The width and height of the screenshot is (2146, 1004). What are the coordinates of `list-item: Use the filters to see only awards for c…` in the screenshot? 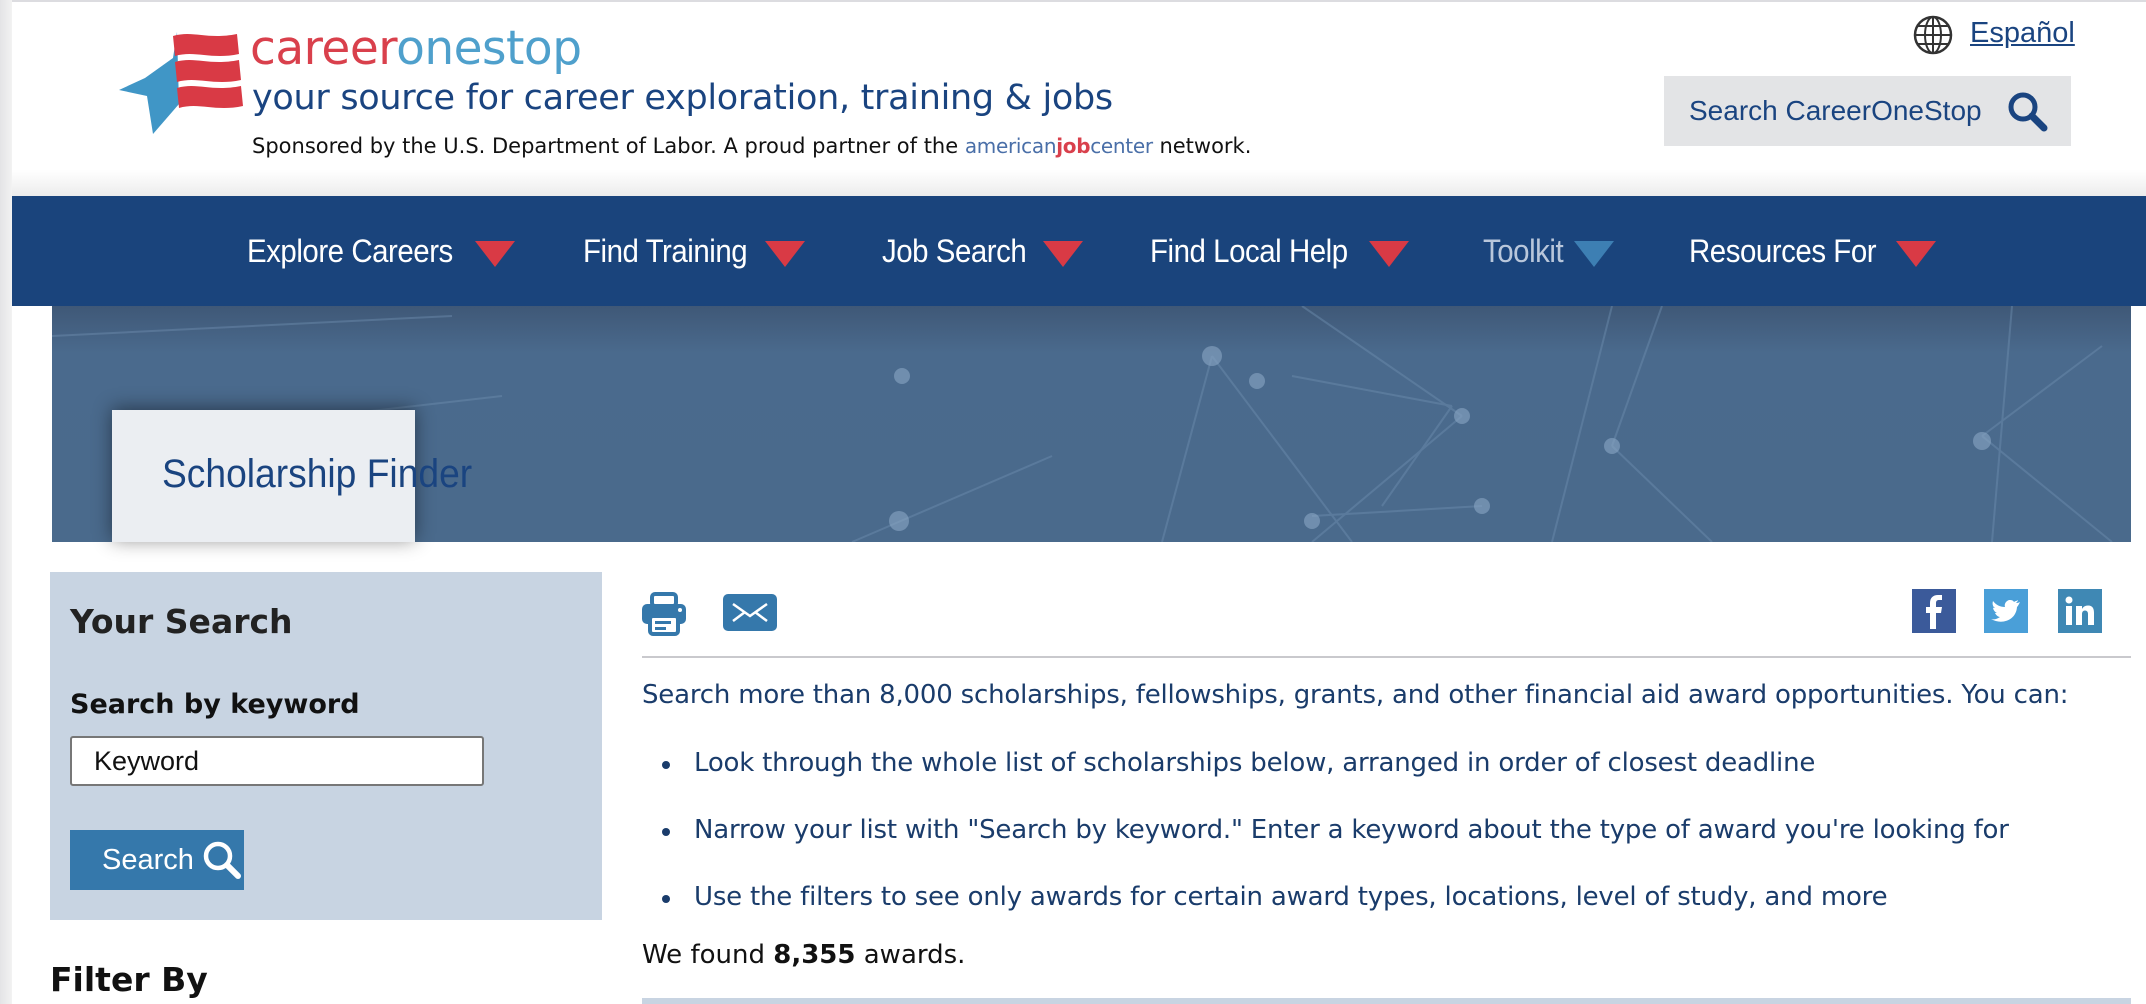 It's located at (1325, 907).